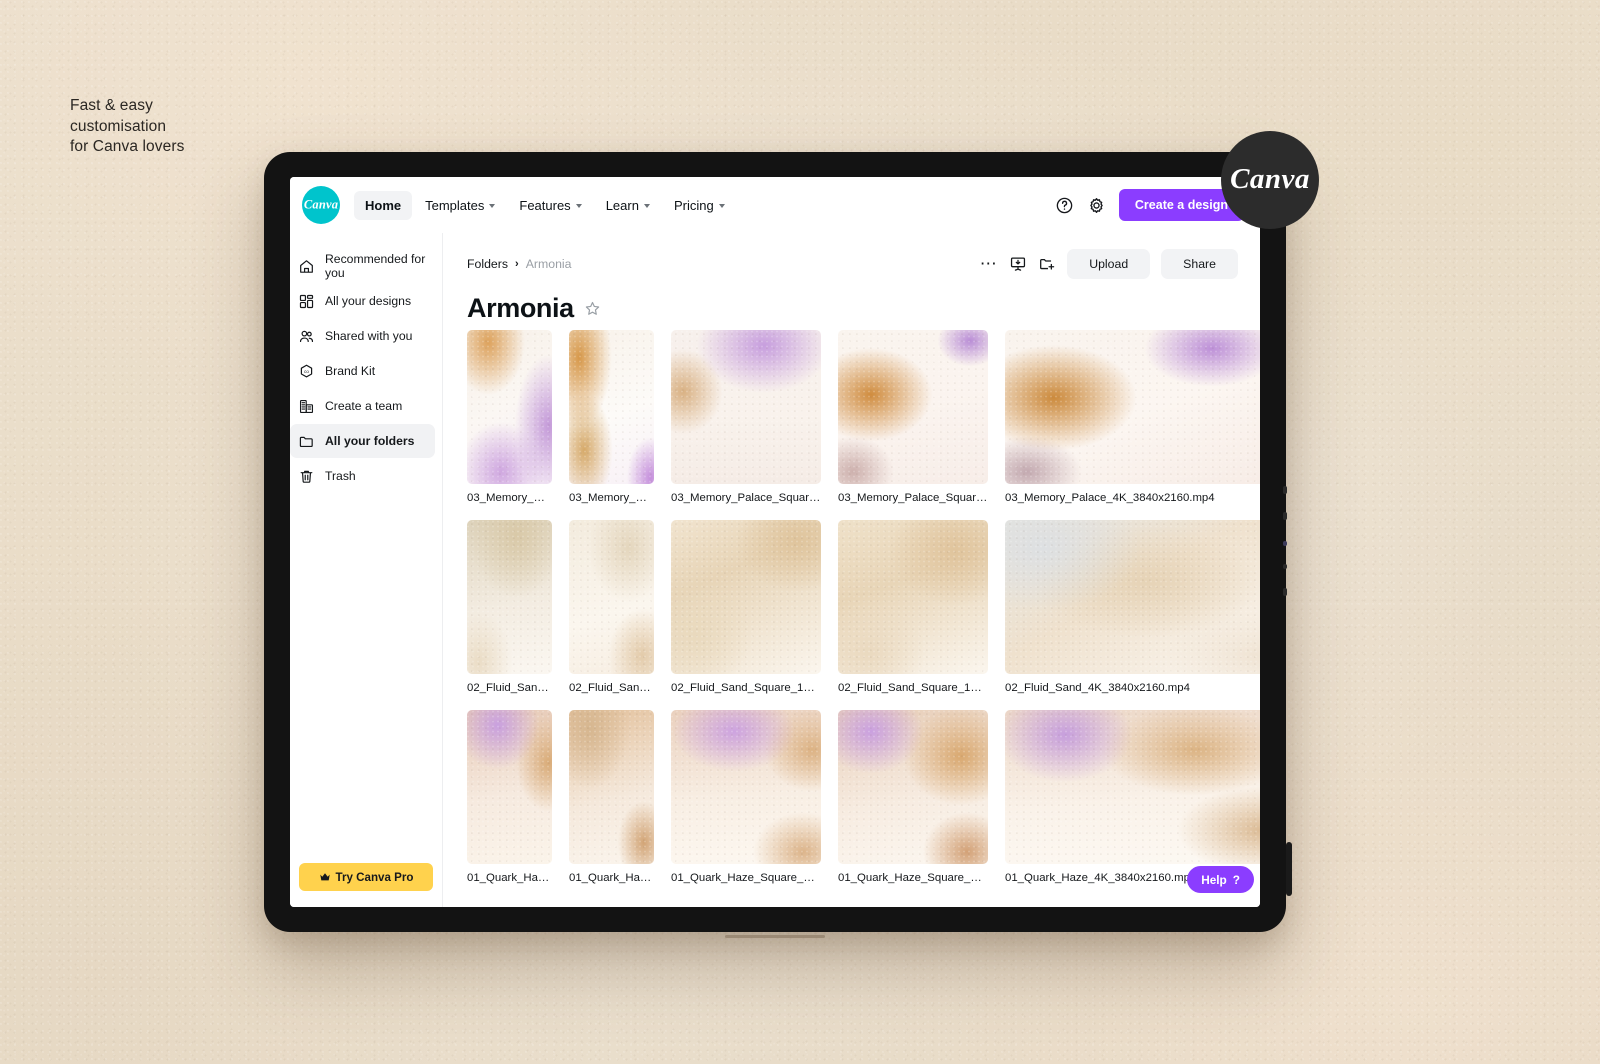 Image resolution: width=1600 pixels, height=1064 pixels. I want to click on asset-tile: 02_Fluid_Sand_4K_3840x2160.mp4, so click(1132, 607).